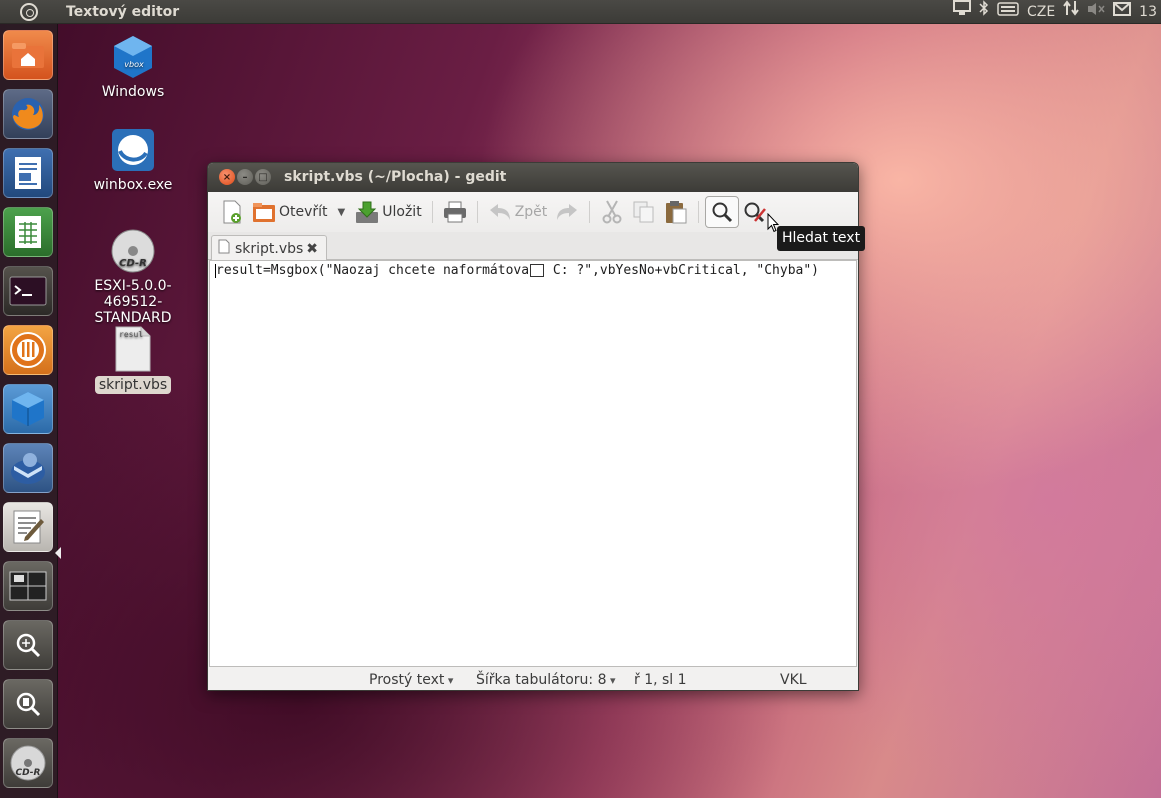 Image resolution: width=1161 pixels, height=798 pixels. I want to click on calc-icon, so click(28, 232).